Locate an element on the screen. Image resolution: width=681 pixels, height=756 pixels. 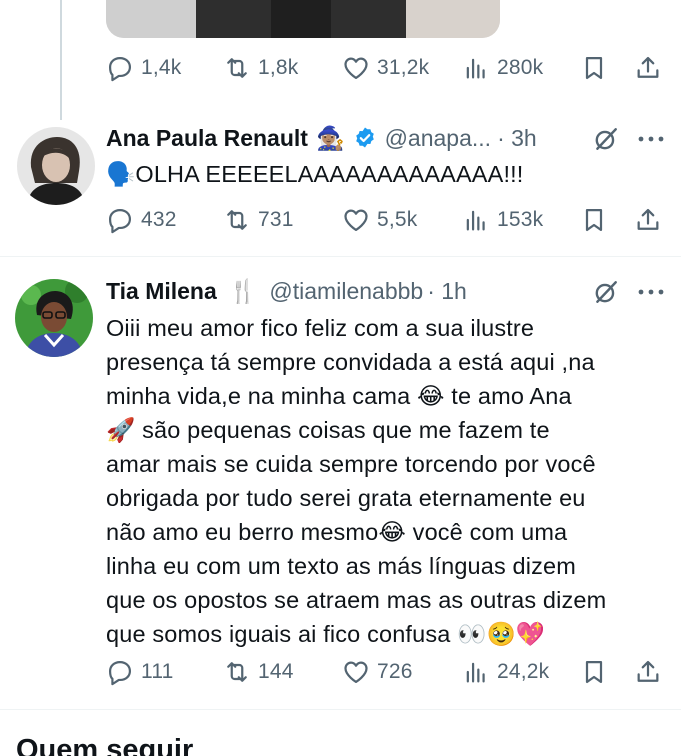
tweet-text-line: minha vida,e na minha cama 😂 te amo Ana is located at coordinates (339, 396).